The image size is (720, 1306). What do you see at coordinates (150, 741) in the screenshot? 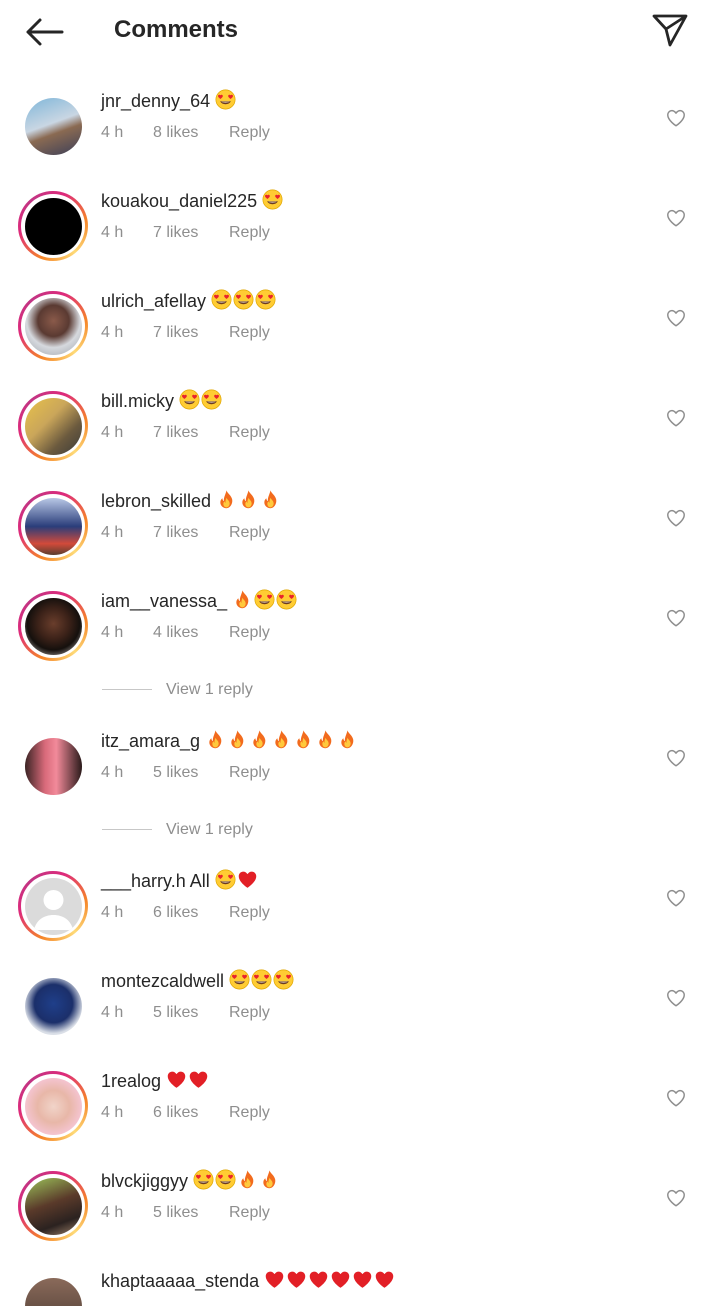
I see `comment-username: itz_amara_g` at bounding box center [150, 741].